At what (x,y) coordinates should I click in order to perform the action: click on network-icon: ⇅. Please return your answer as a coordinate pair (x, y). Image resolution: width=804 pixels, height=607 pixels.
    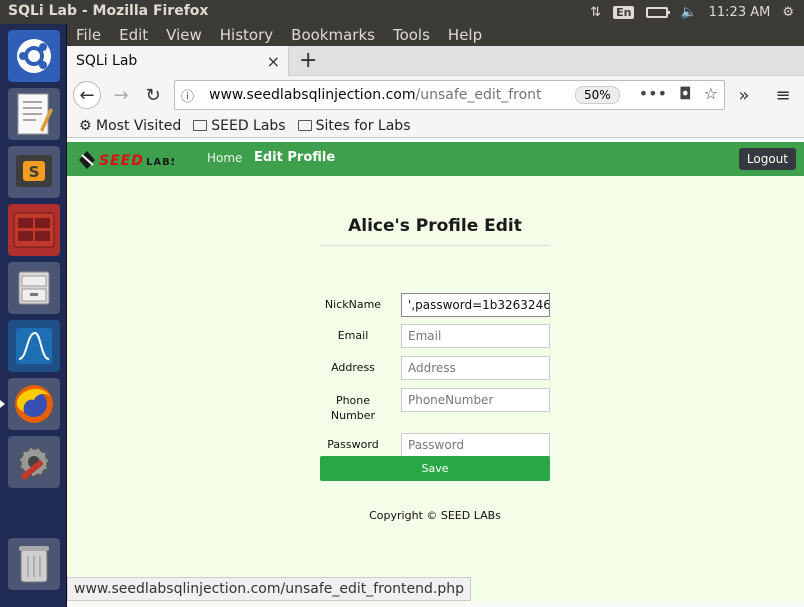
    Looking at the image, I should click on (595, 12).